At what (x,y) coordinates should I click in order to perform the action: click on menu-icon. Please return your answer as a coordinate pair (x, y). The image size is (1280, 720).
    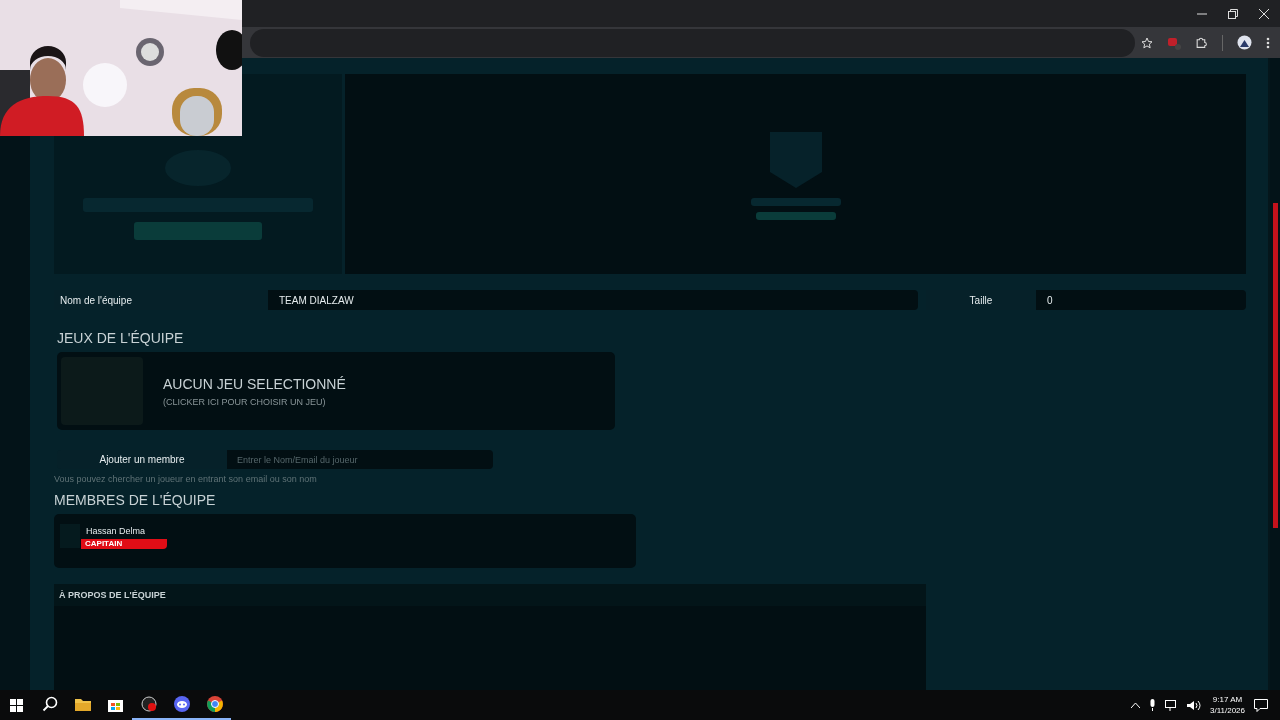
    Looking at the image, I should click on (1268, 42).